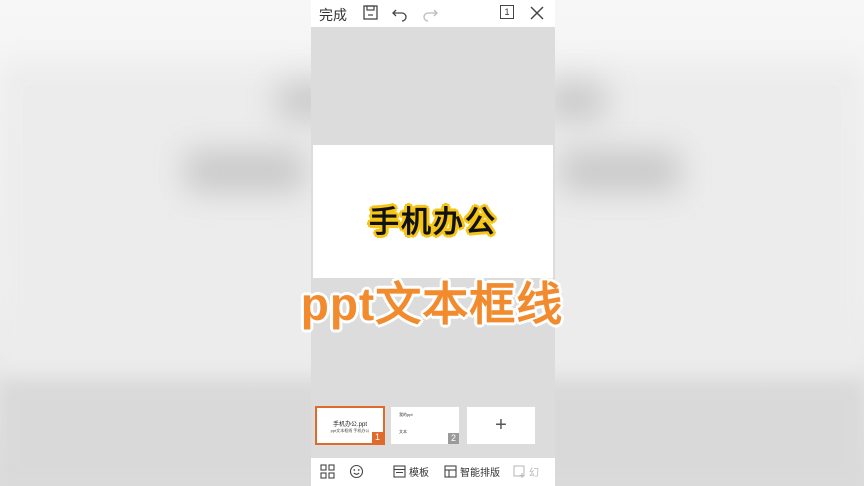  Describe the element at coordinates (399, 471) in the screenshot. I see `template-icon` at that location.